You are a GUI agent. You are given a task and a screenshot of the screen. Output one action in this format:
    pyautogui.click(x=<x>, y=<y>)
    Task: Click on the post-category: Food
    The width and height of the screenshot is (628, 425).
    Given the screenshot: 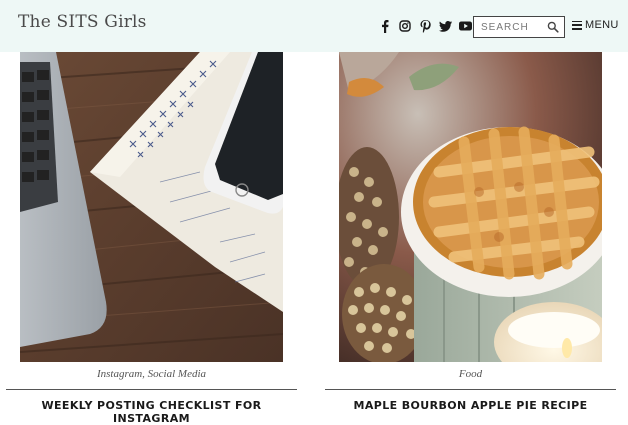 What is the action you would take?
    pyautogui.click(x=470, y=374)
    